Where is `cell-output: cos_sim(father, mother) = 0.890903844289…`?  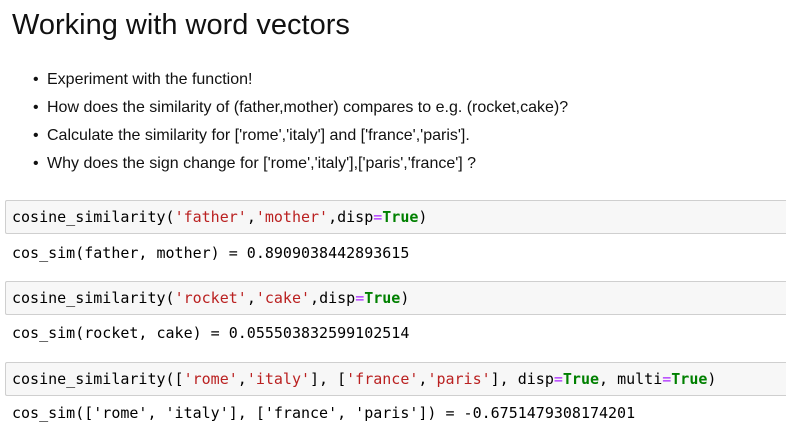 cell-output: cos_sim(father, mother) = 0.890903844289… is located at coordinates (211, 253).